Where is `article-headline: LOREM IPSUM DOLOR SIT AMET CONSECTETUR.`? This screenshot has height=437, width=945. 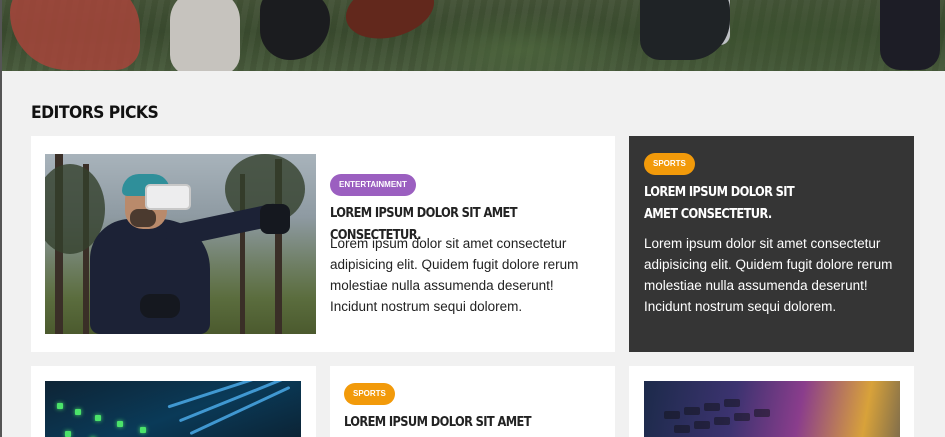 article-headline: LOREM IPSUM DOLOR SIT AMET CONSECTETUR. is located at coordinates (732, 204).